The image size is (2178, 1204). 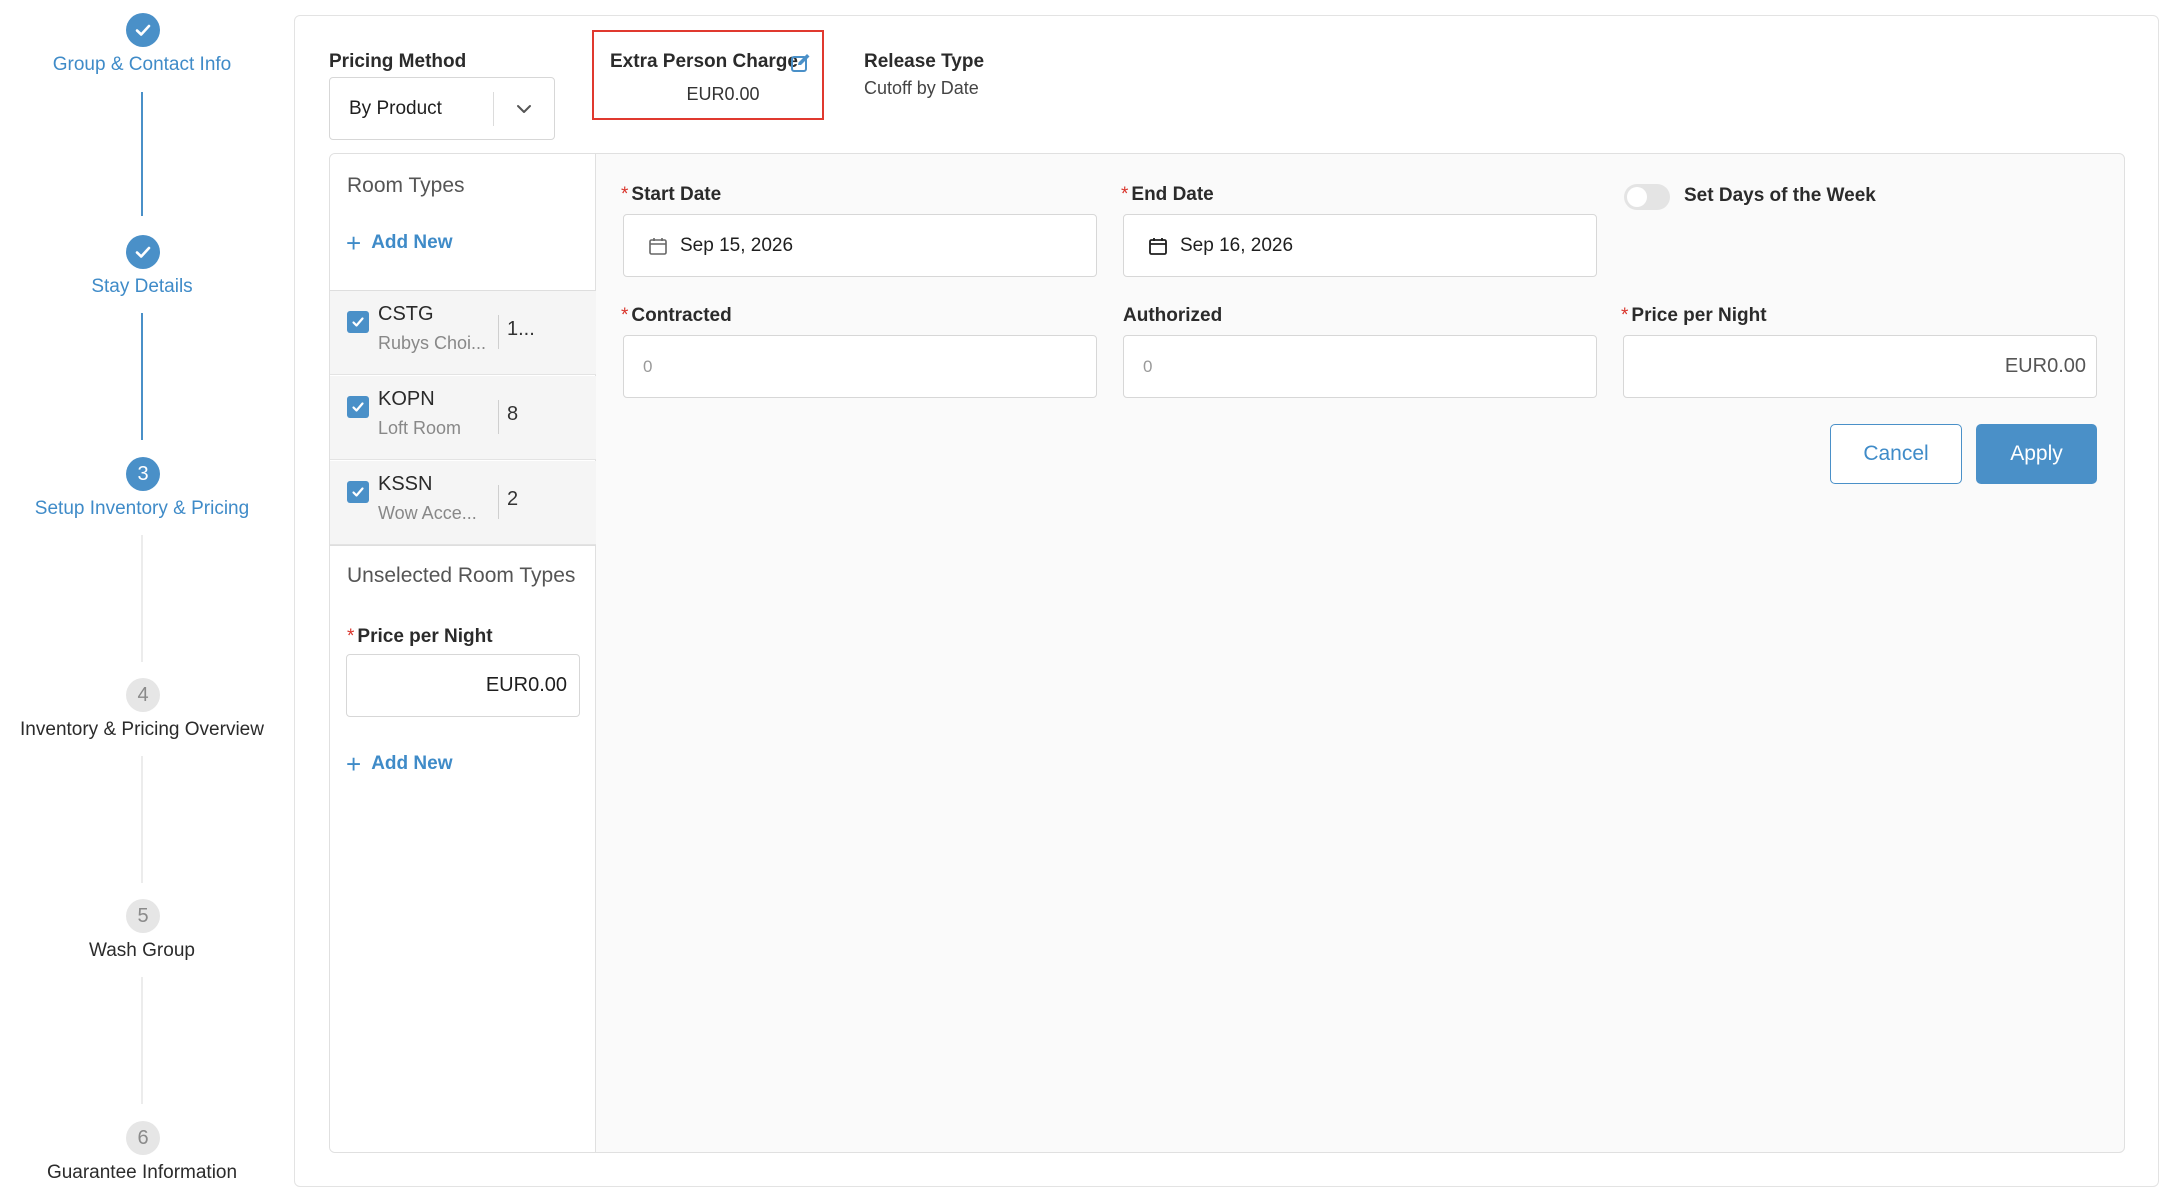 I want to click on set-days-label: Set Days of the Week, so click(x=1780, y=195).